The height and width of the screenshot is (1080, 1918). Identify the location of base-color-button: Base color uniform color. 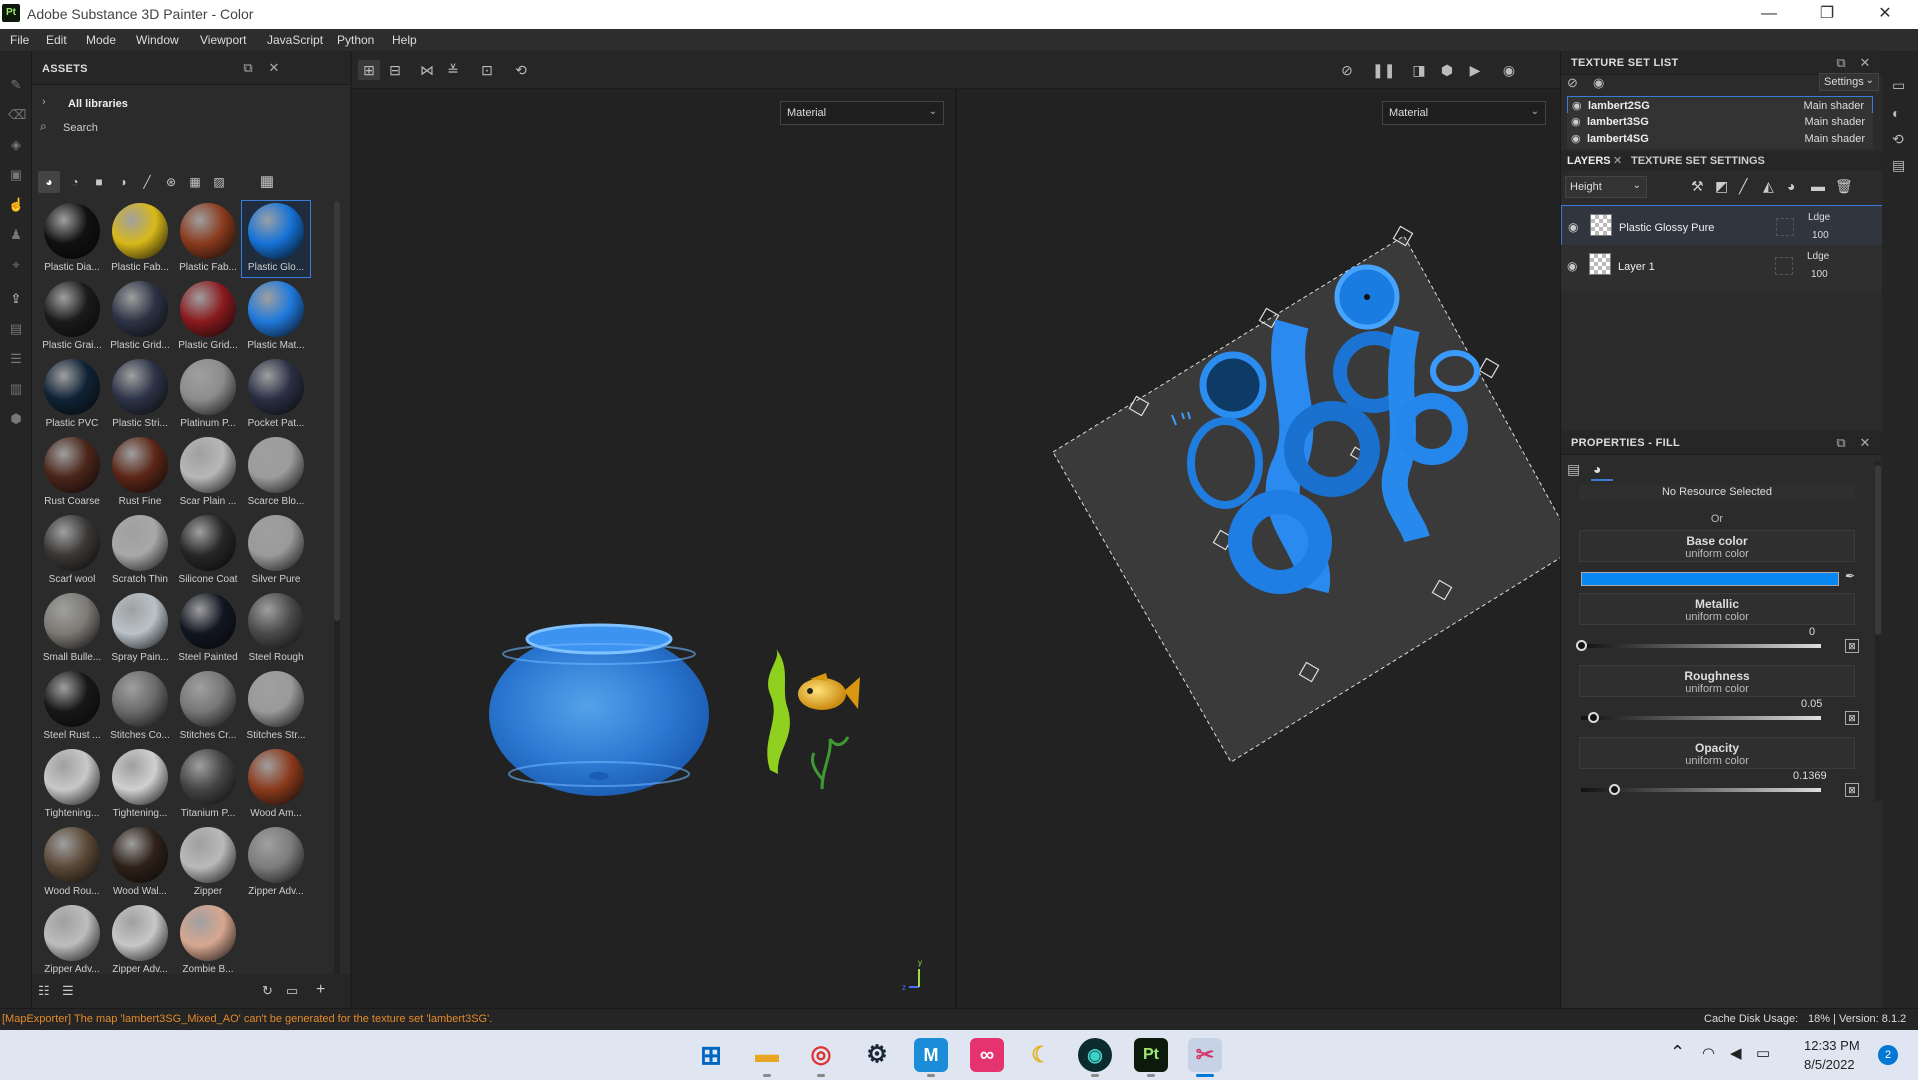
(1717, 546).